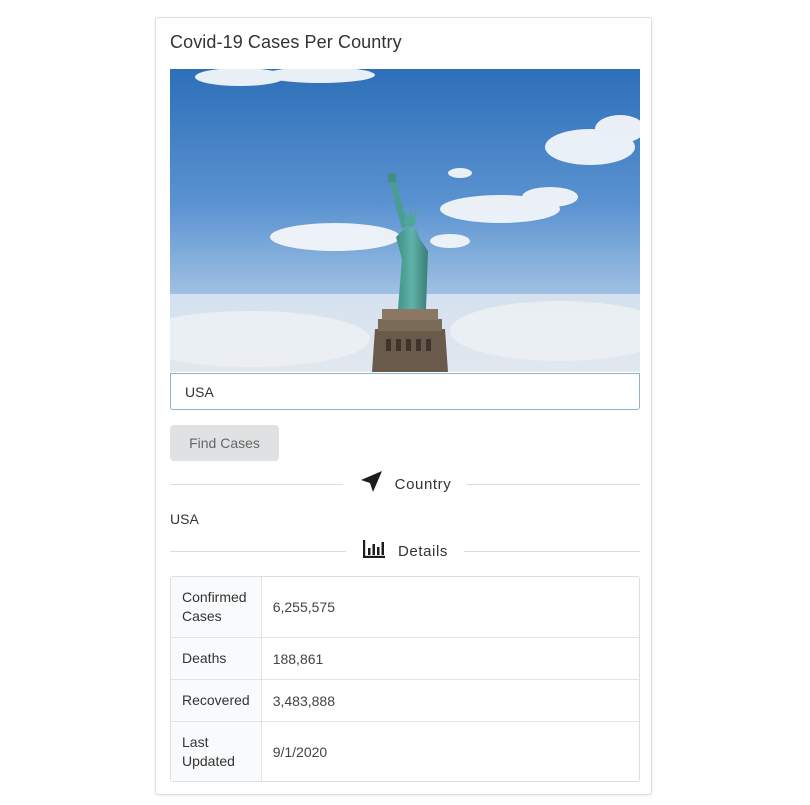  Describe the element at coordinates (286, 42) in the screenshot. I see `card-title: Covid-19 Cases Per Country` at that location.